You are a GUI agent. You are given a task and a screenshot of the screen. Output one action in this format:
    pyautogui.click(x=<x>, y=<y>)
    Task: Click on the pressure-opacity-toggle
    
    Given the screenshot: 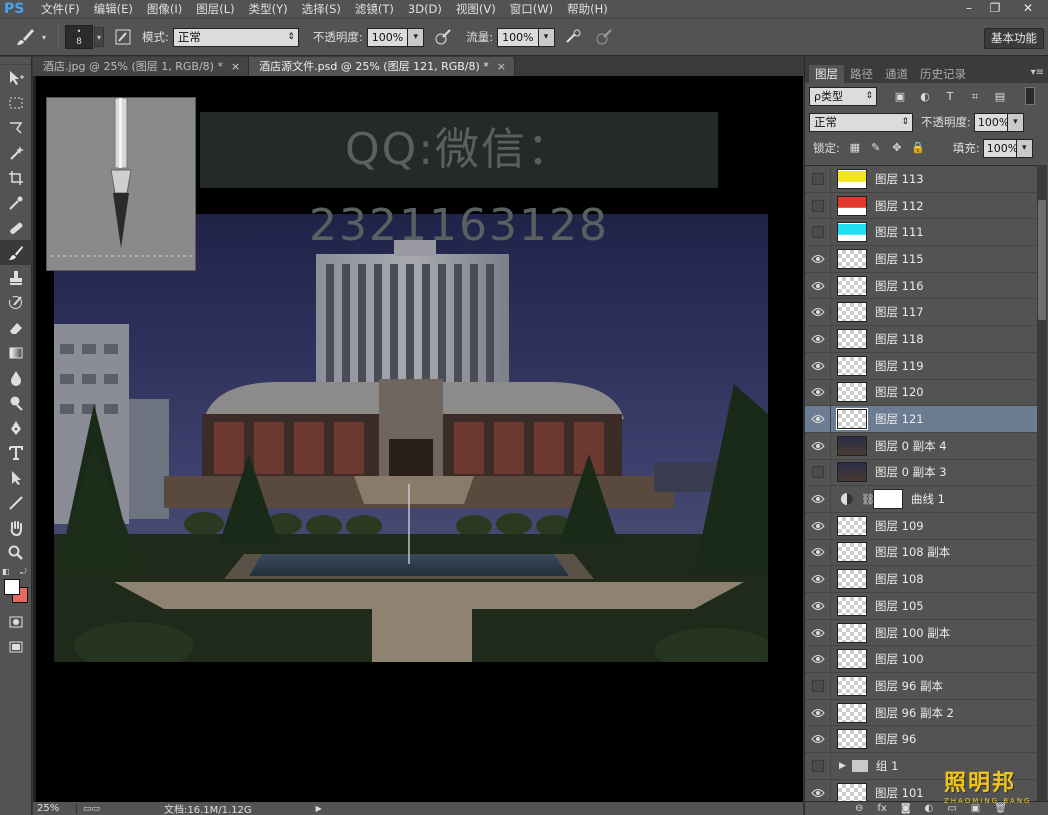 What is the action you would take?
    pyautogui.click(x=443, y=37)
    